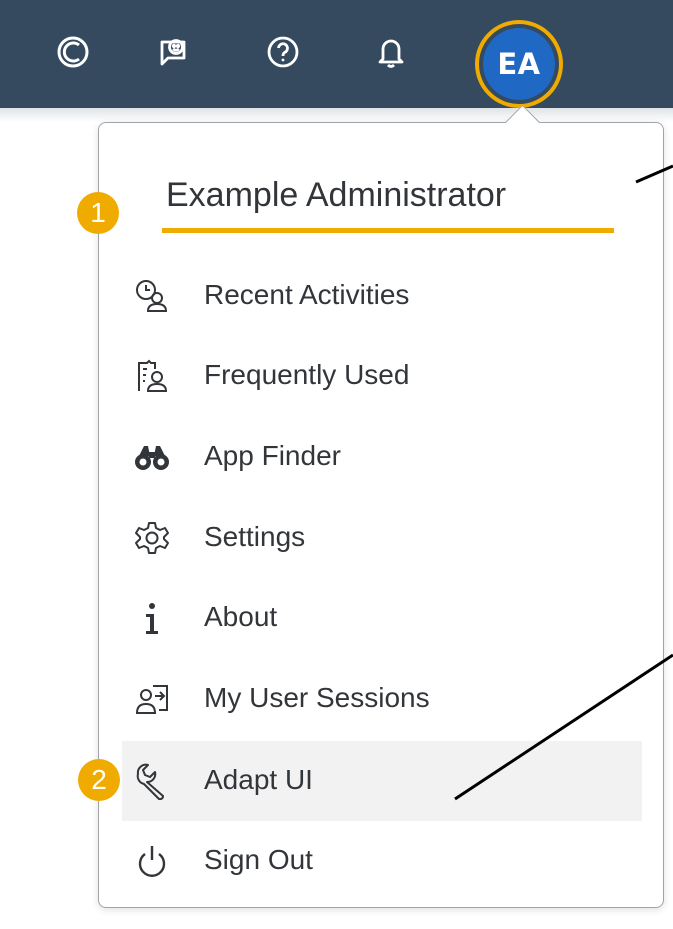 The width and height of the screenshot is (673, 929). I want to click on menu-item-sign-out: Sign Out, so click(382, 861).